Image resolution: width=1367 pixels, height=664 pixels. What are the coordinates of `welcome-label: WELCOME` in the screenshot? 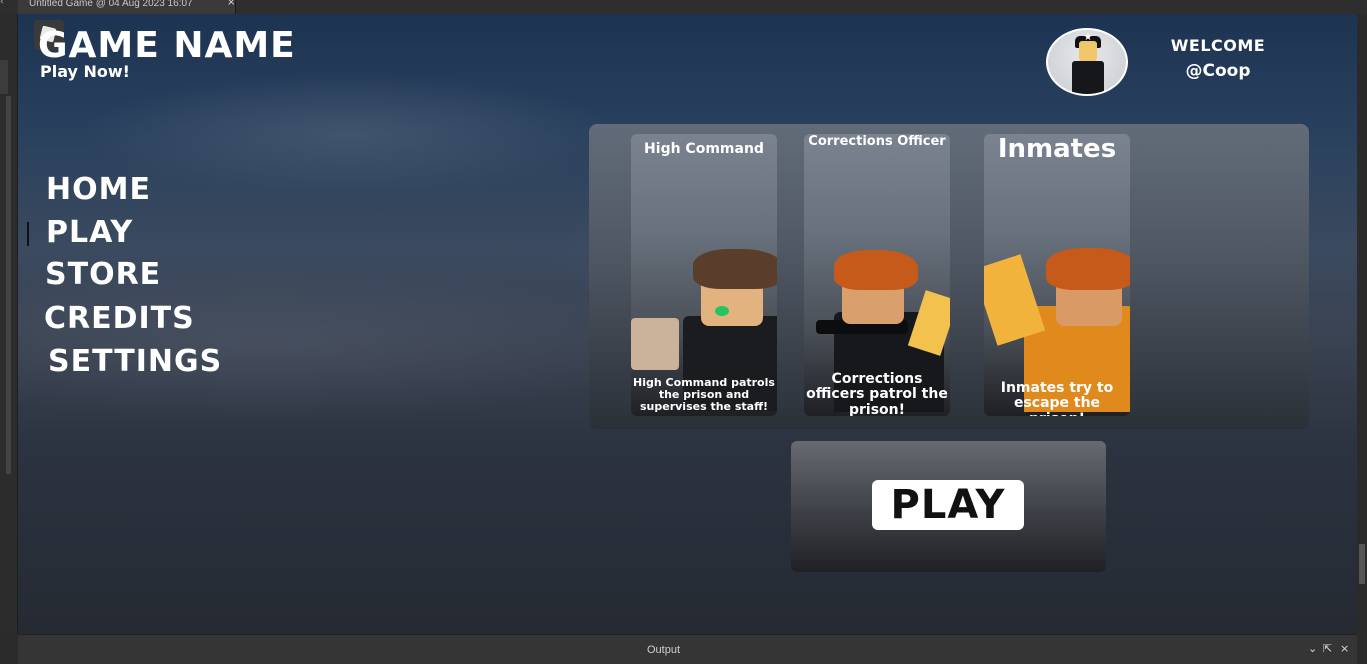 It's located at (1218, 45).